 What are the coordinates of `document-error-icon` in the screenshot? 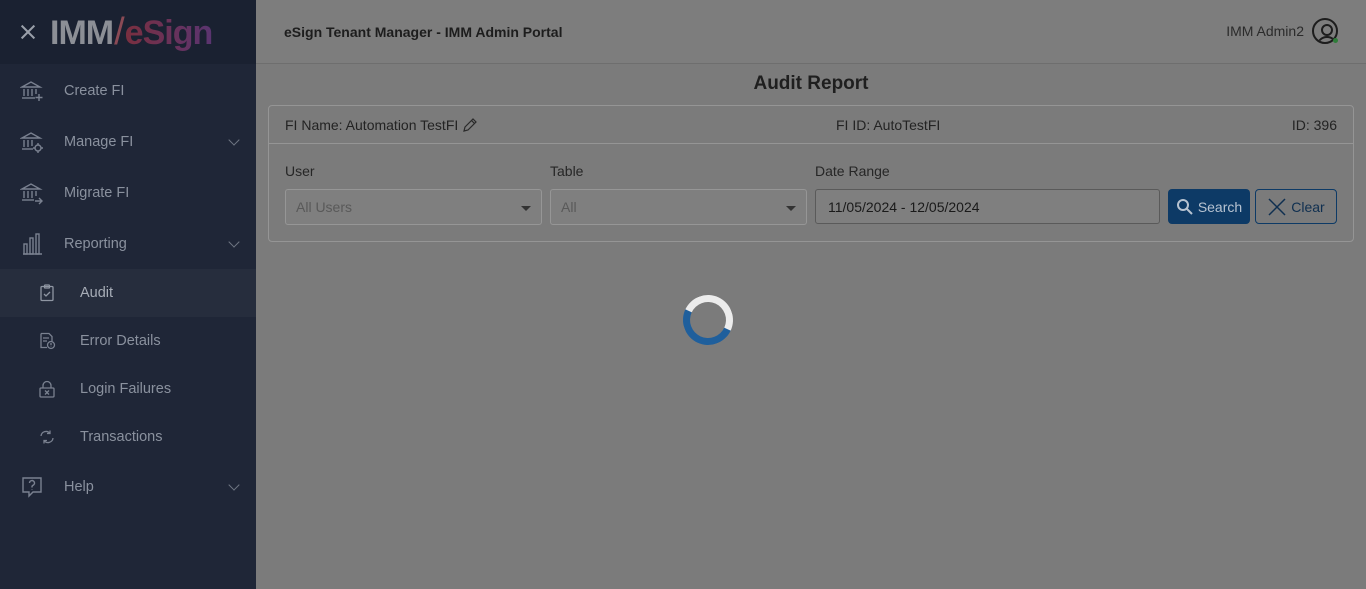 It's located at (47, 341).